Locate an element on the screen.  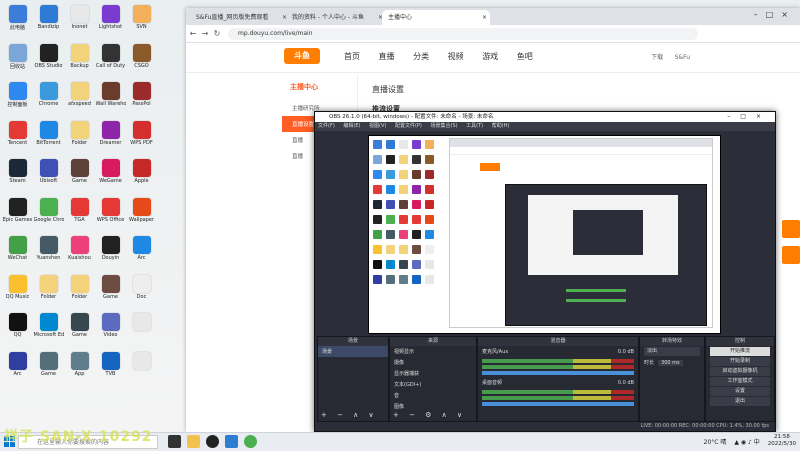
desktop-icon: 控制面板 is located at coordinates (17, 98).